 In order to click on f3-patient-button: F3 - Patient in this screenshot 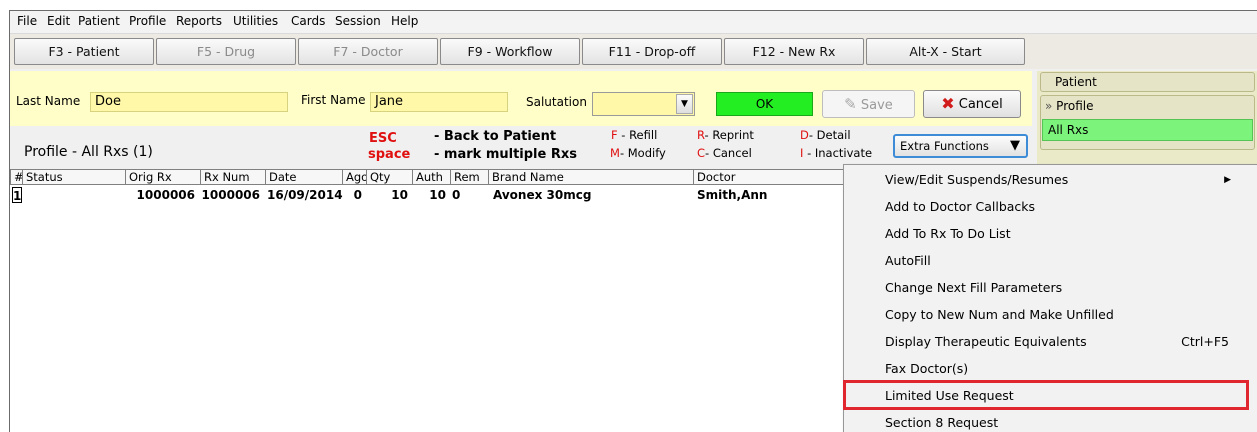, I will do `click(84, 51)`.